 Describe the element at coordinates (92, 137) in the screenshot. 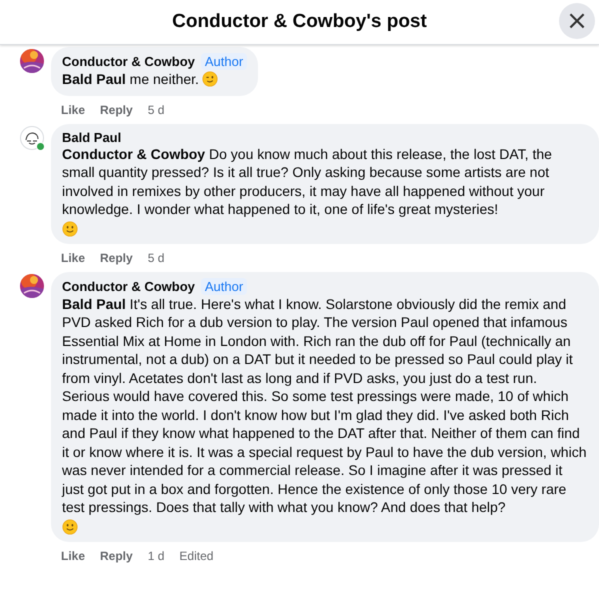

I see `author-name: Bald Paul` at that location.